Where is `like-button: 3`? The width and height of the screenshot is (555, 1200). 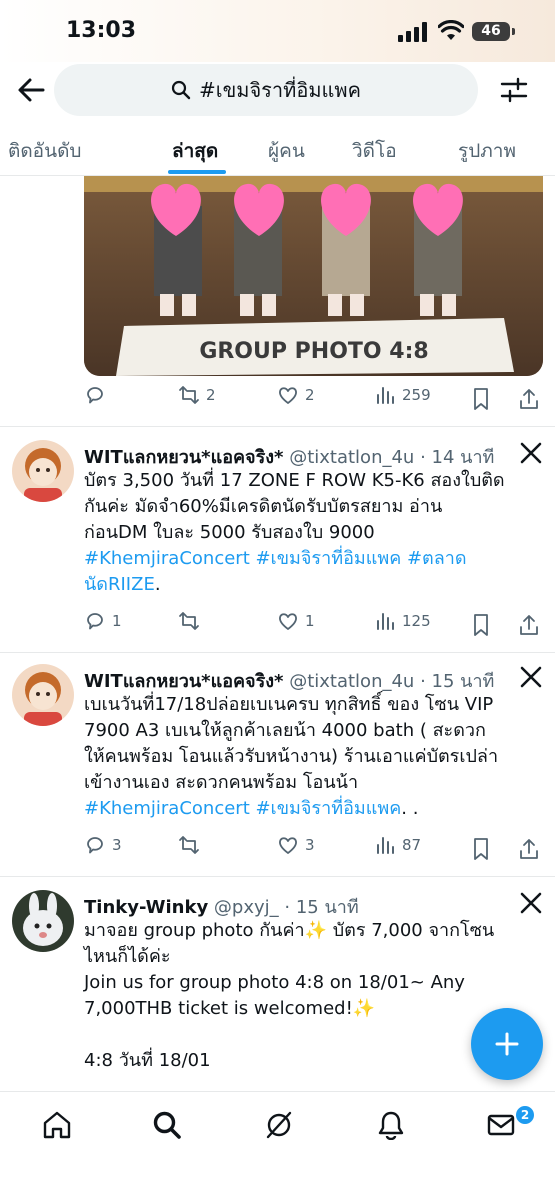
like-button: 3 is located at coordinates (296, 845).